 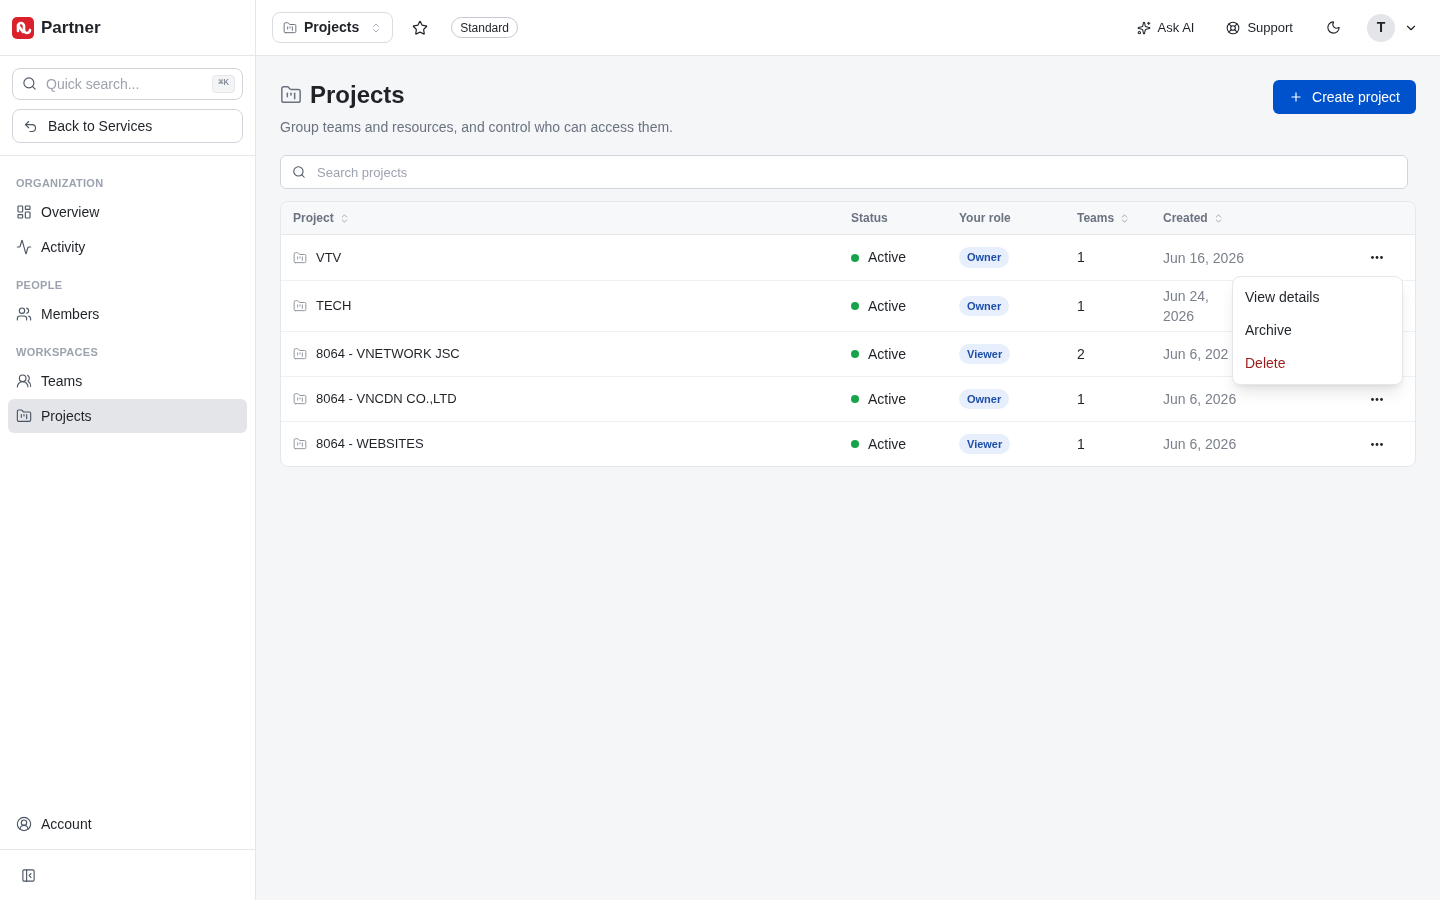 I want to click on account-menu-button: T, so click(x=1392, y=27).